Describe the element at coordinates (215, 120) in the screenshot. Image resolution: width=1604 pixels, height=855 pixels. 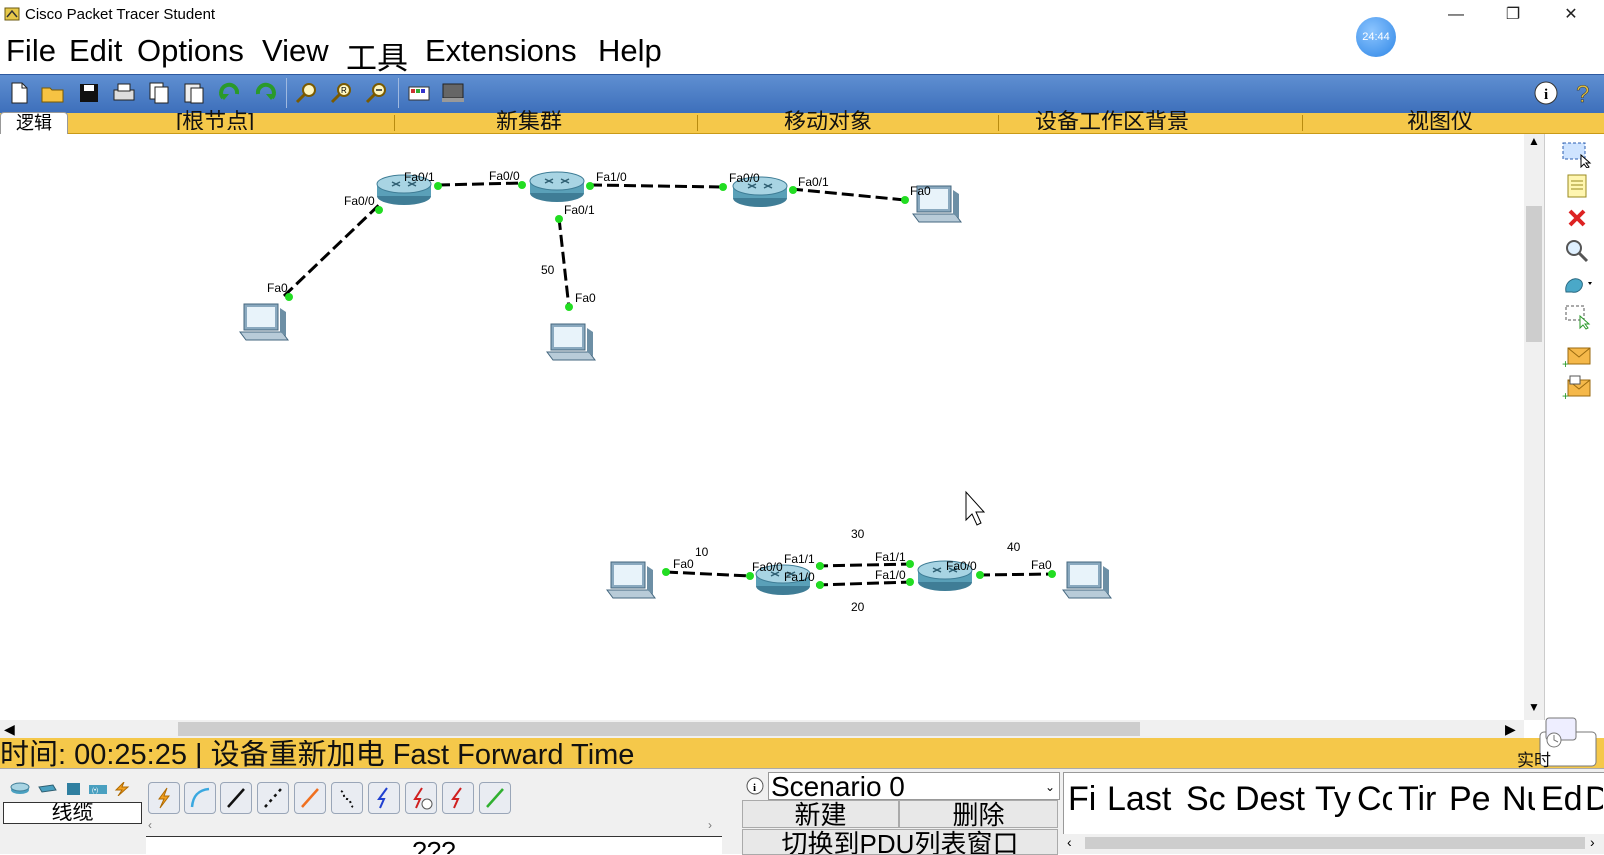
I see `root-node-button: [根节点]` at that location.